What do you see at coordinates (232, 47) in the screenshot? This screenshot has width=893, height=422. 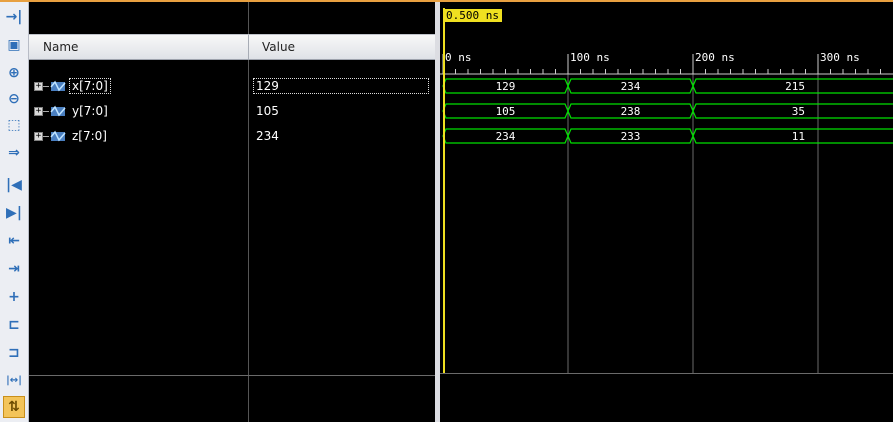 I see `column-header: Name Value` at bounding box center [232, 47].